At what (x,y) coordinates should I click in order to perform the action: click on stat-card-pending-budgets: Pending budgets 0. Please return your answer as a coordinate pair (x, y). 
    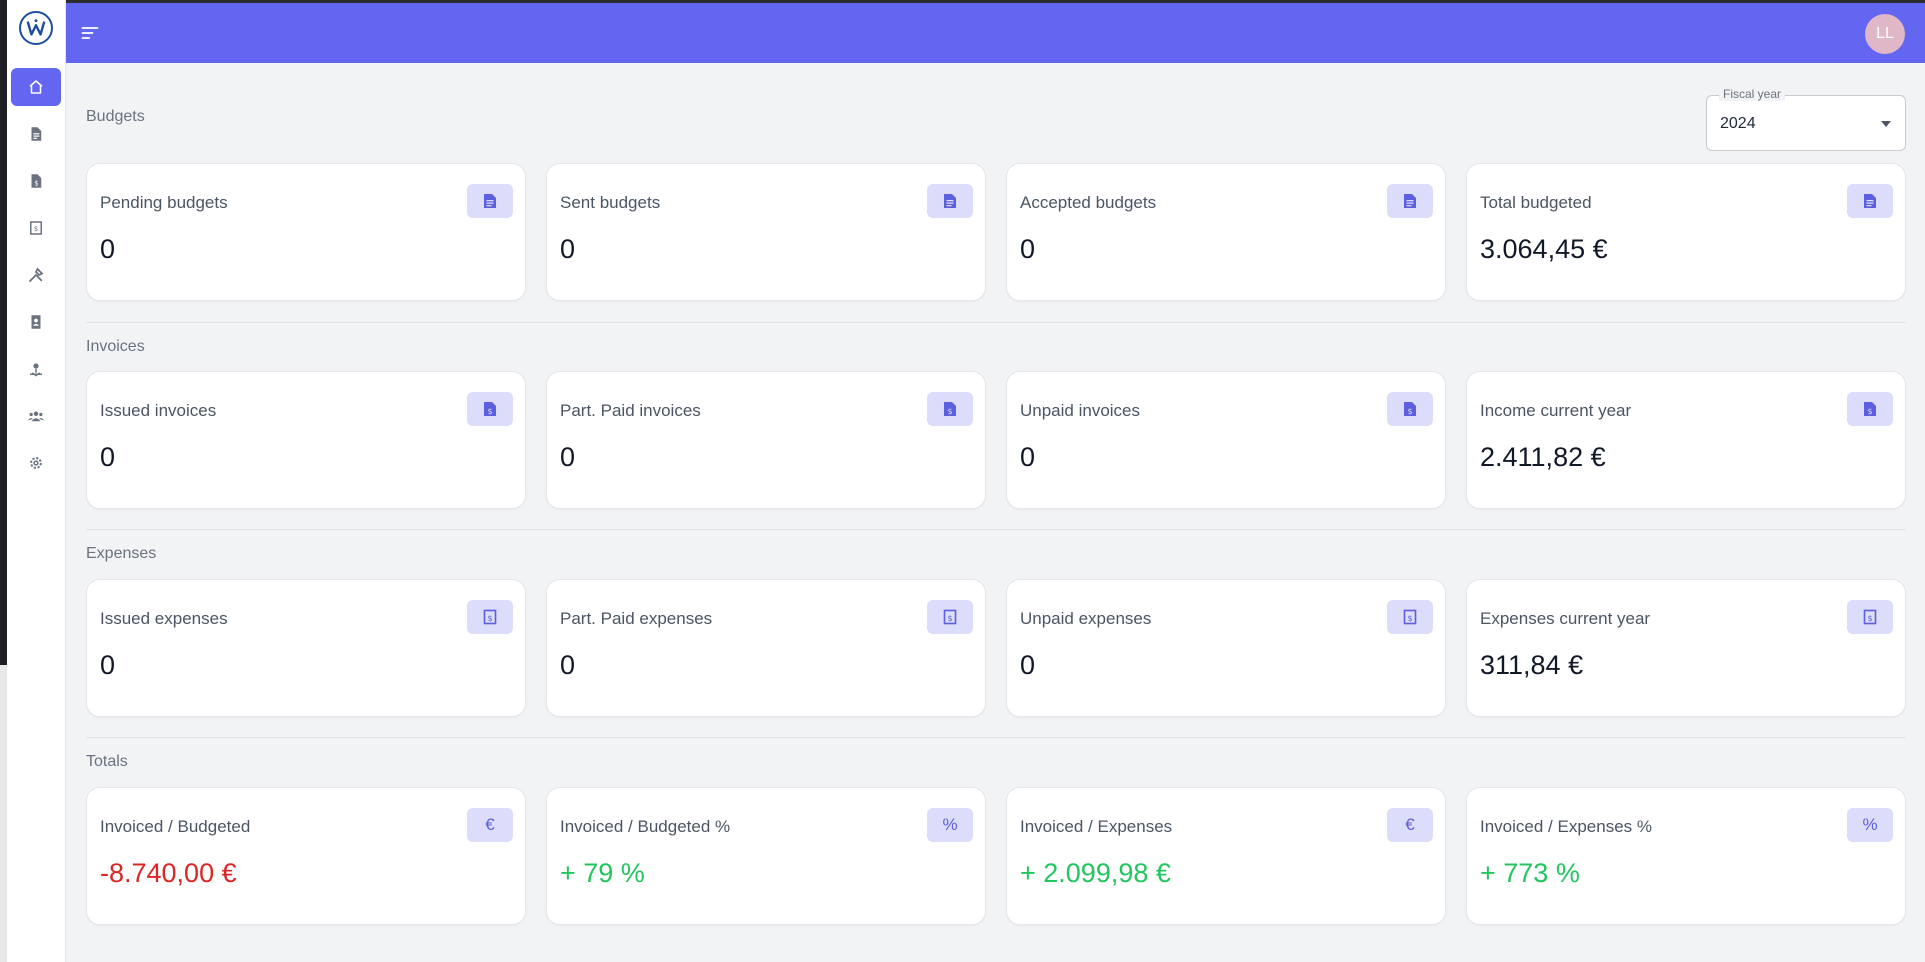
    Looking at the image, I should click on (306, 232).